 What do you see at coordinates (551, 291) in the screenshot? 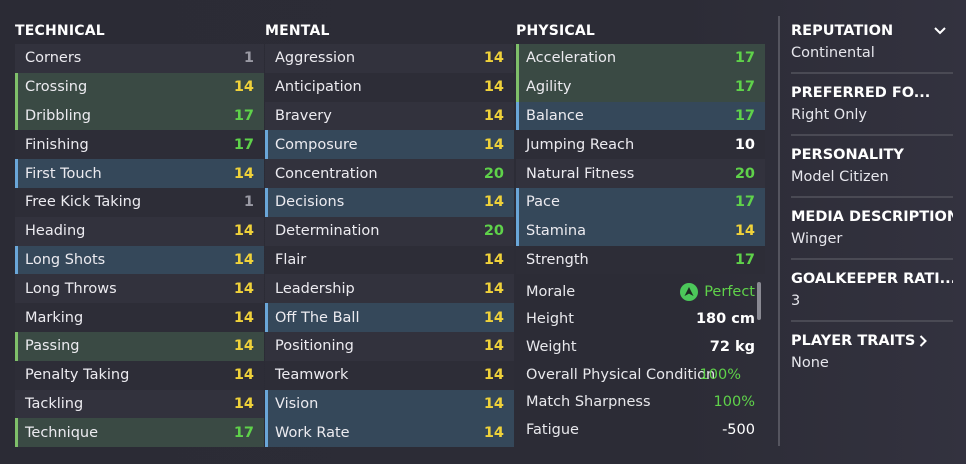
I see `morale-label: Morale` at bounding box center [551, 291].